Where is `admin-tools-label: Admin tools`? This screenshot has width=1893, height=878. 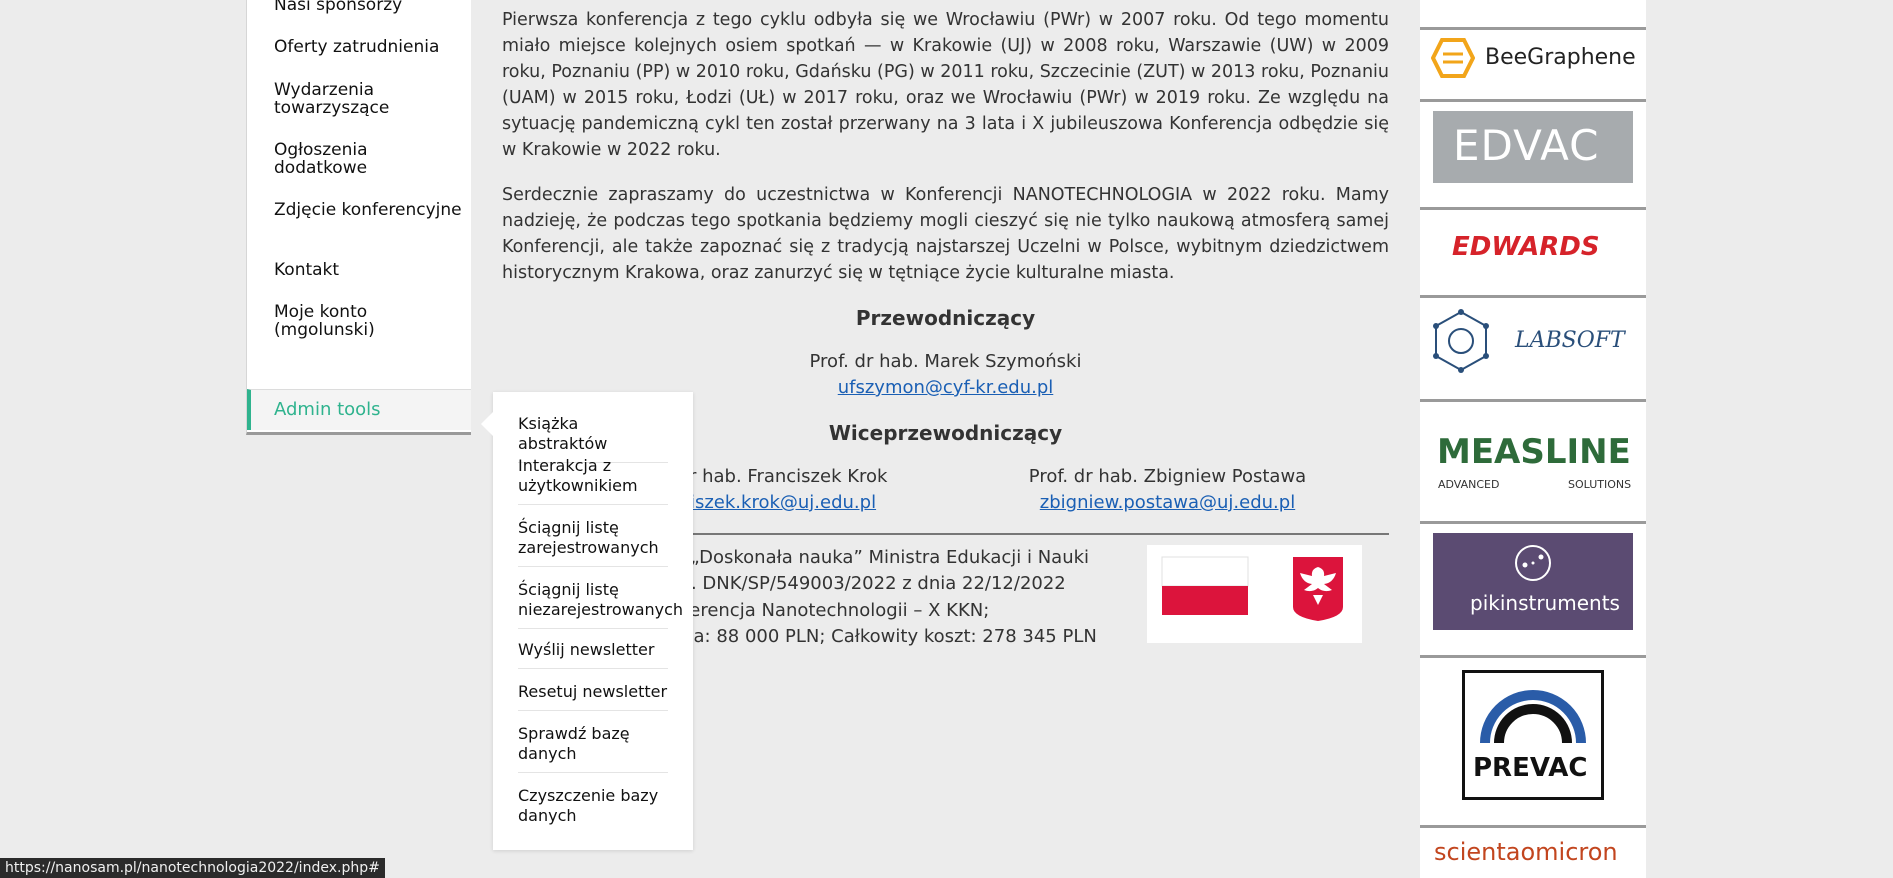
admin-tools-label: Admin tools is located at coordinates (327, 409).